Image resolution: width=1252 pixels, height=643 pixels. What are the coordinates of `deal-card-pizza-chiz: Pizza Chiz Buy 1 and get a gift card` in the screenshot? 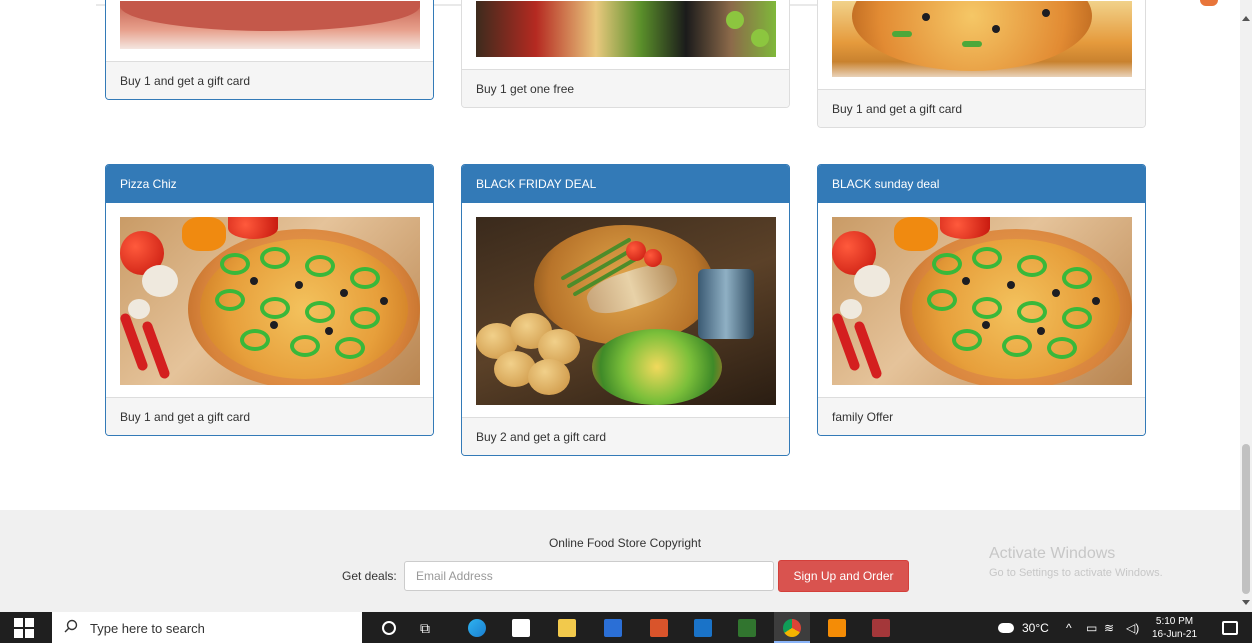 It's located at (269, 300).